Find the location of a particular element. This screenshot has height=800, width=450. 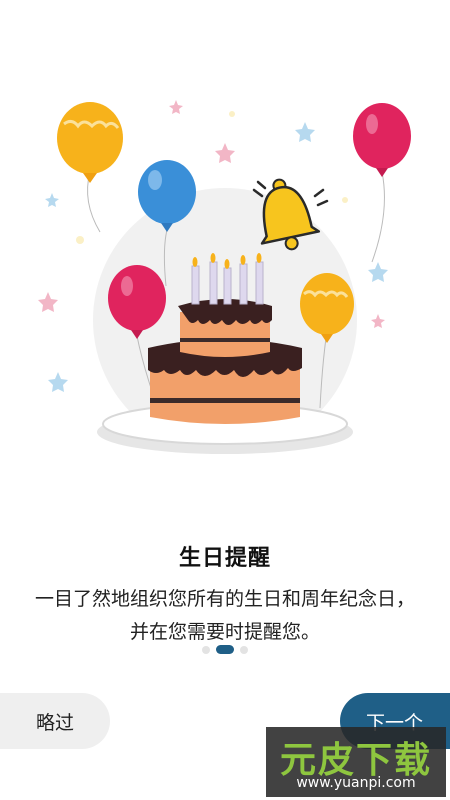

page-indicator is located at coordinates (225, 649).